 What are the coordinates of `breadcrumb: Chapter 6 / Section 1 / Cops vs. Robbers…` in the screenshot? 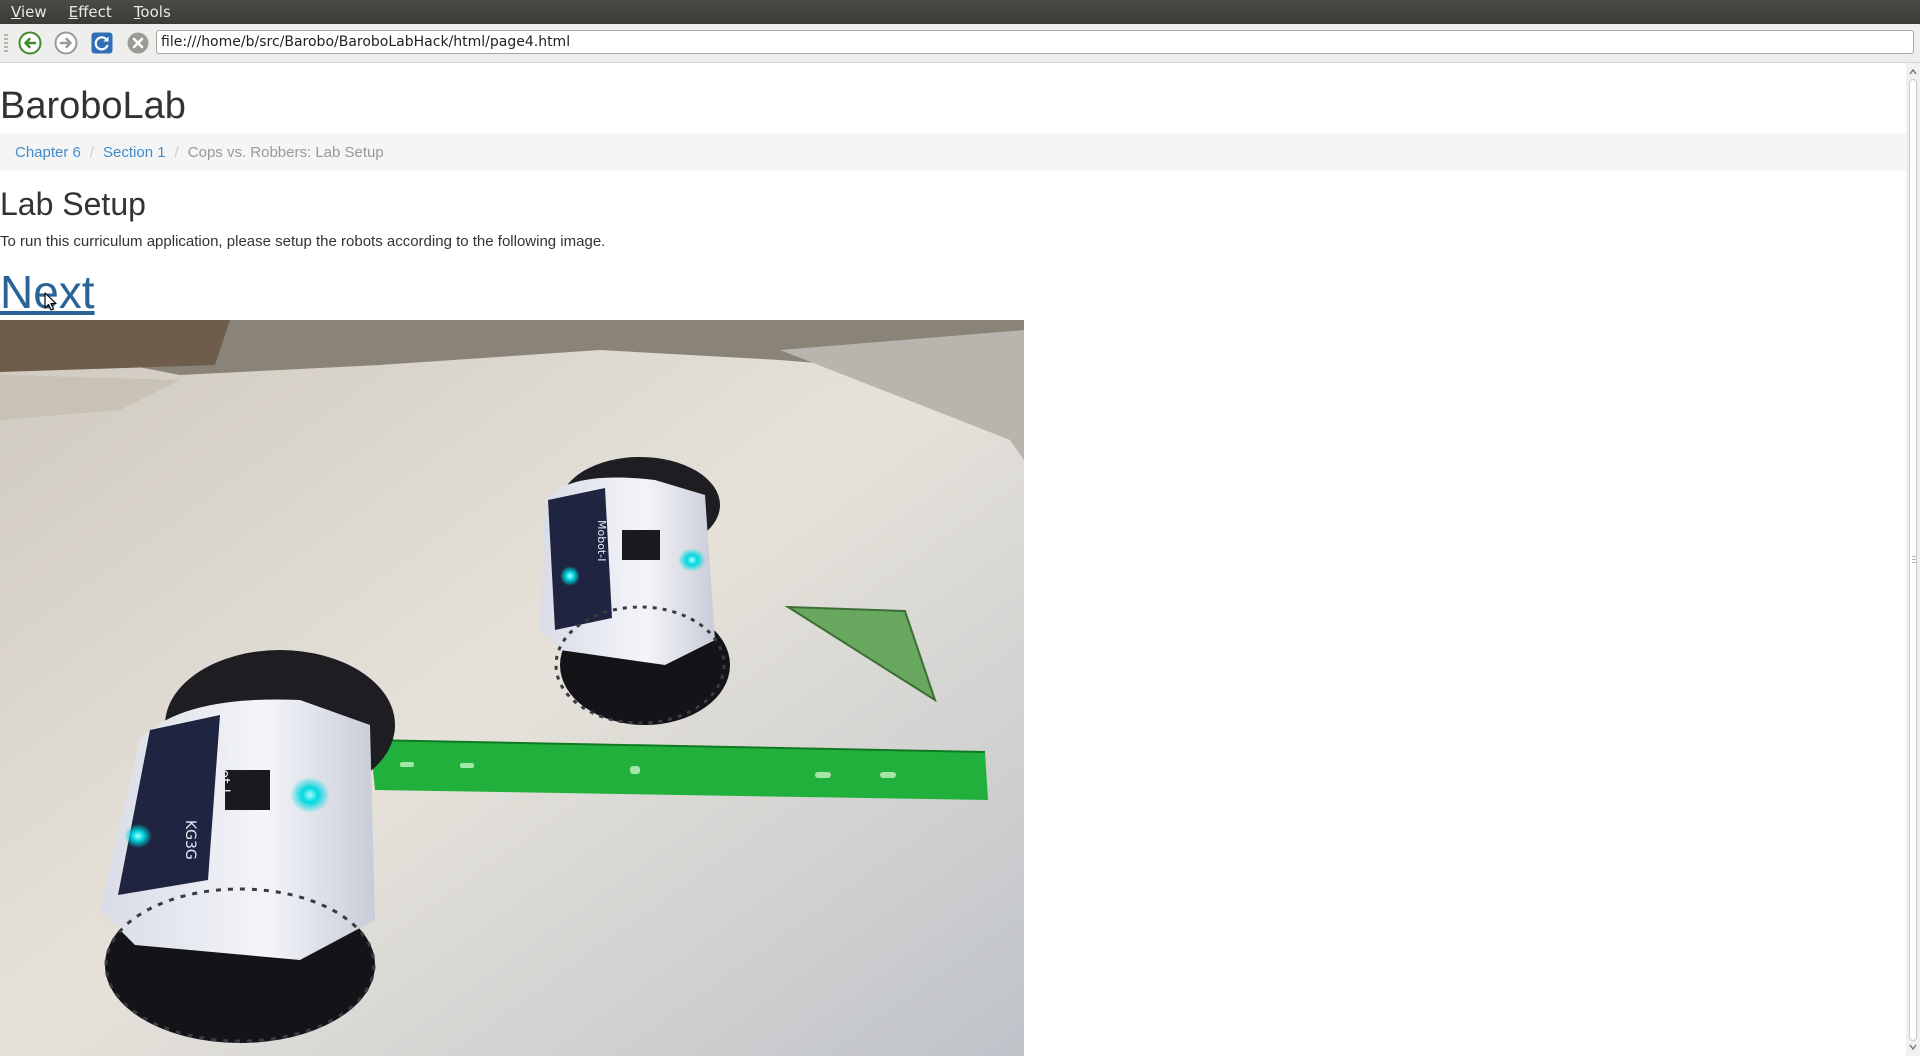 It's located at (953, 152).